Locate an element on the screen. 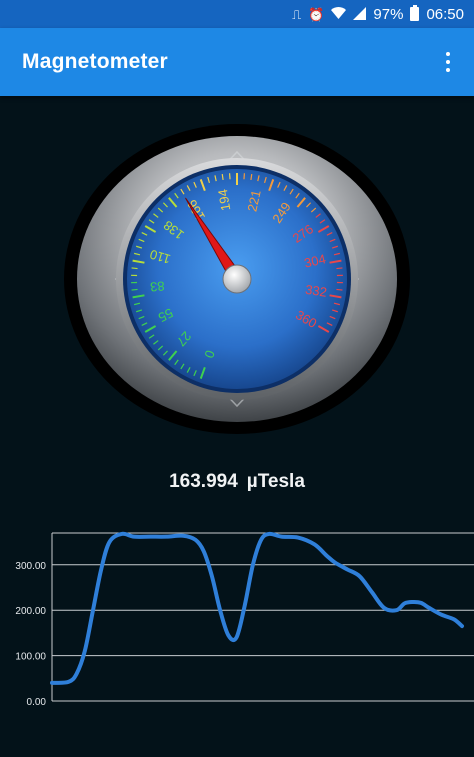 Image resolution: width=474 pixels, height=757 pixels. app-bar: Magnetometer is located at coordinates (237, 62).